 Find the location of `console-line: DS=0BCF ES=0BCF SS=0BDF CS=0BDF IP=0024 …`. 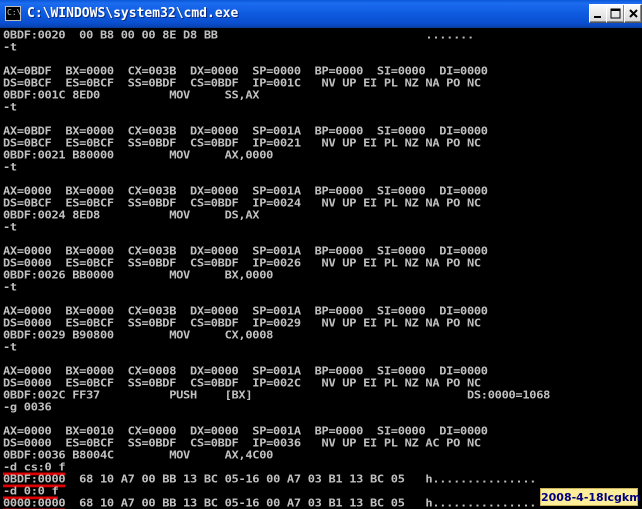

console-line: DS=0BCF ES=0BCF SS=0BDF CS=0BDF IP=0024 … is located at coordinates (242, 203).